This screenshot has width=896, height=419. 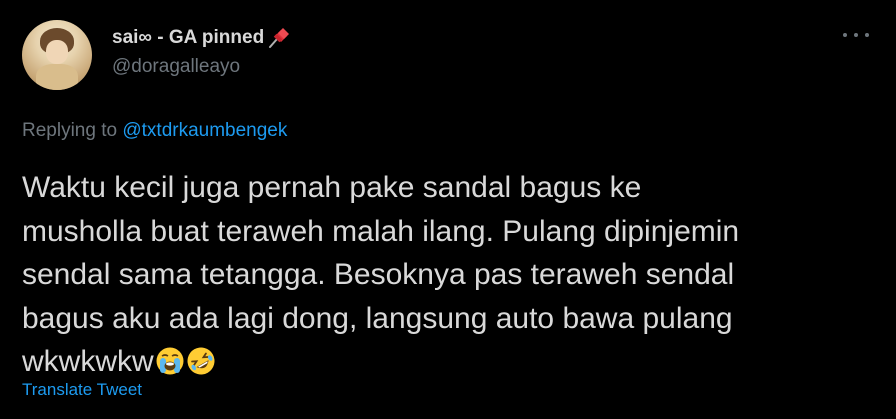 I want to click on display-name-row: sai∞ - GA pinned, so click(x=201, y=38).